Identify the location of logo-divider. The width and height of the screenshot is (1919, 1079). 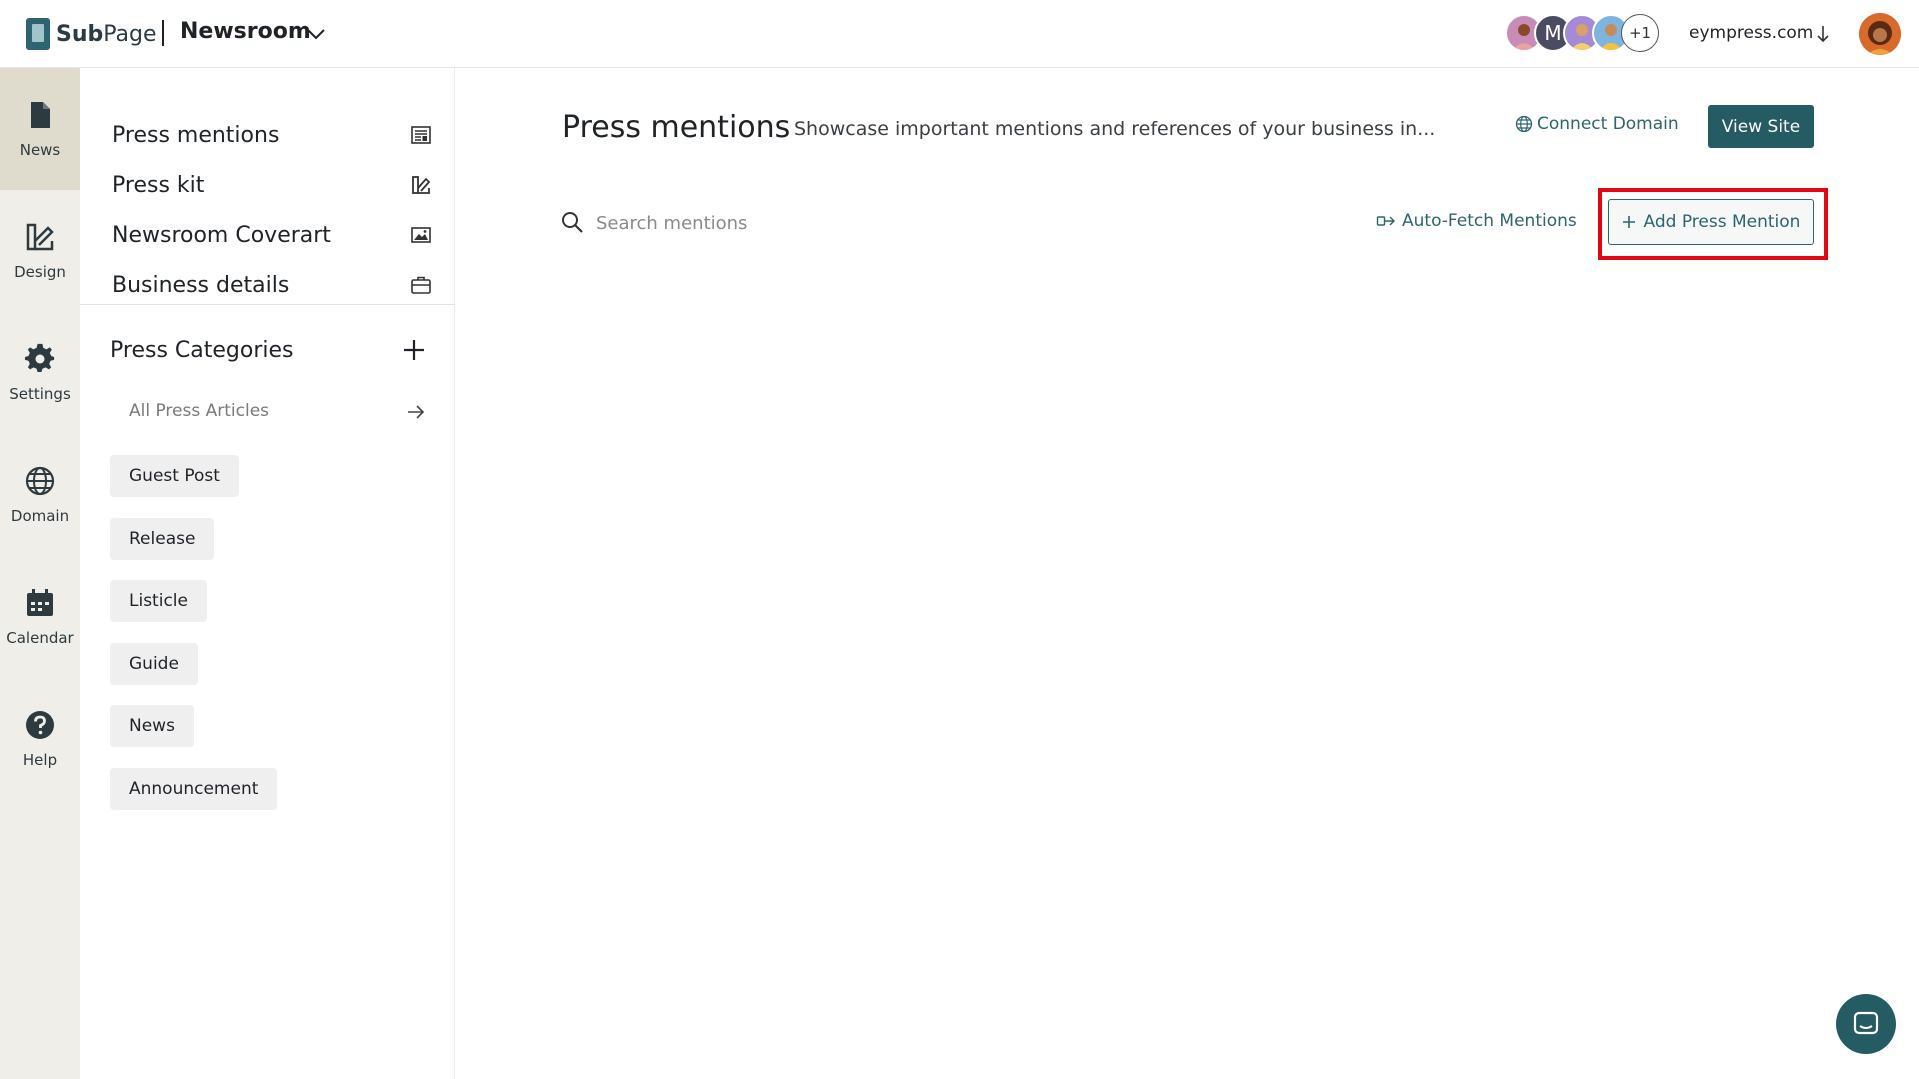
(163, 33).